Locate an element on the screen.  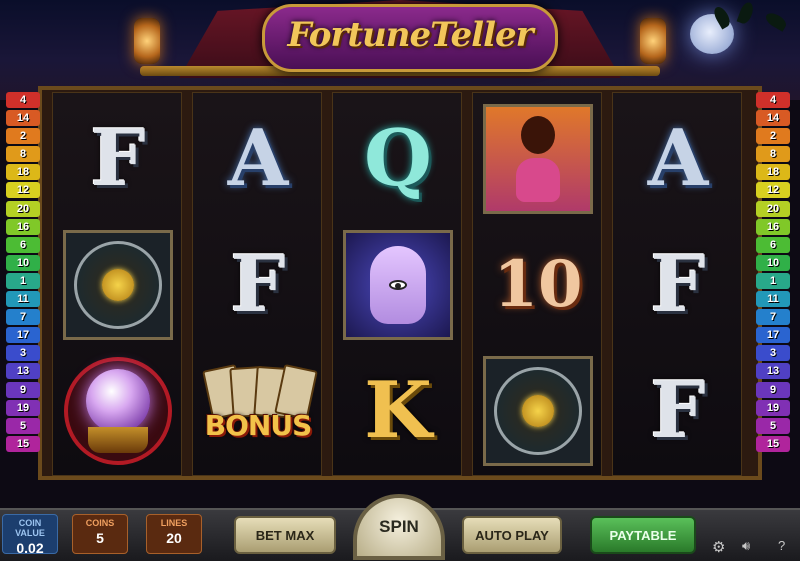
reel-5: AFF is located at coordinates (677, 284).